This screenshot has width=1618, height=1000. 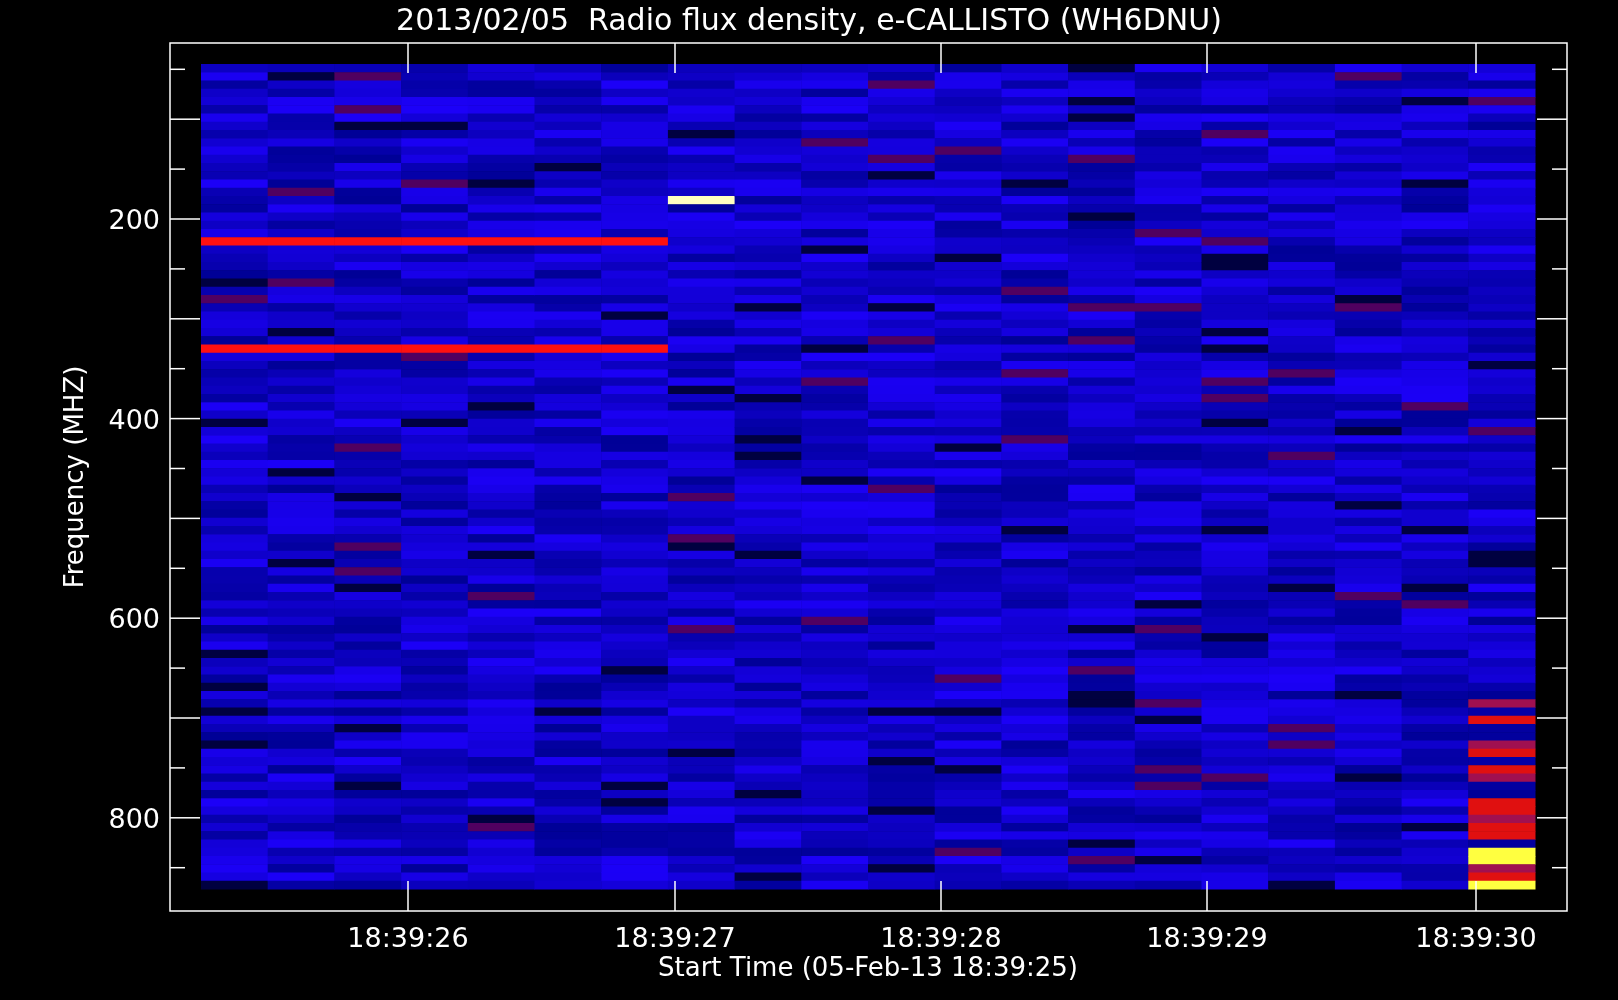 I want to click on y-tick-label: 400, so click(x=134, y=419).